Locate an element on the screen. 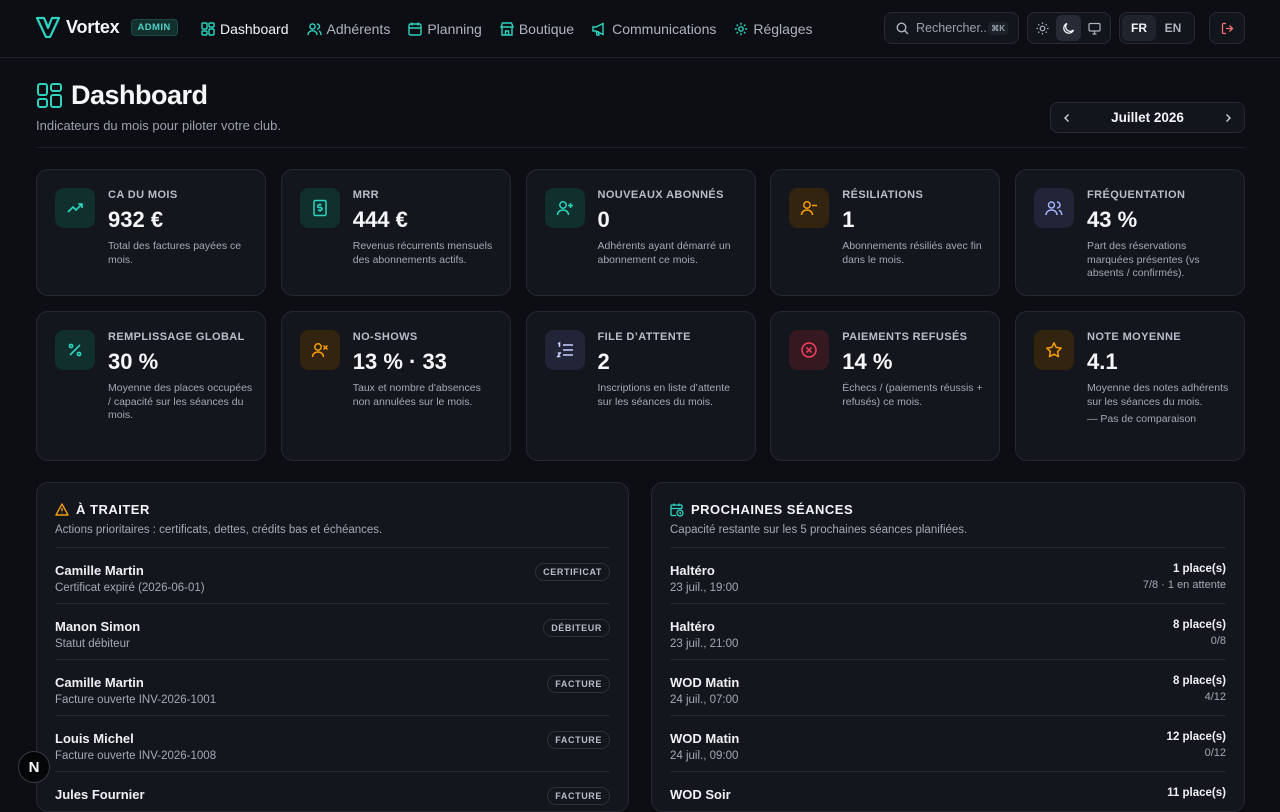 Image resolution: width=1280 pixels, height=812 pixels. logout-icon is located at coordinates (1227, 28).